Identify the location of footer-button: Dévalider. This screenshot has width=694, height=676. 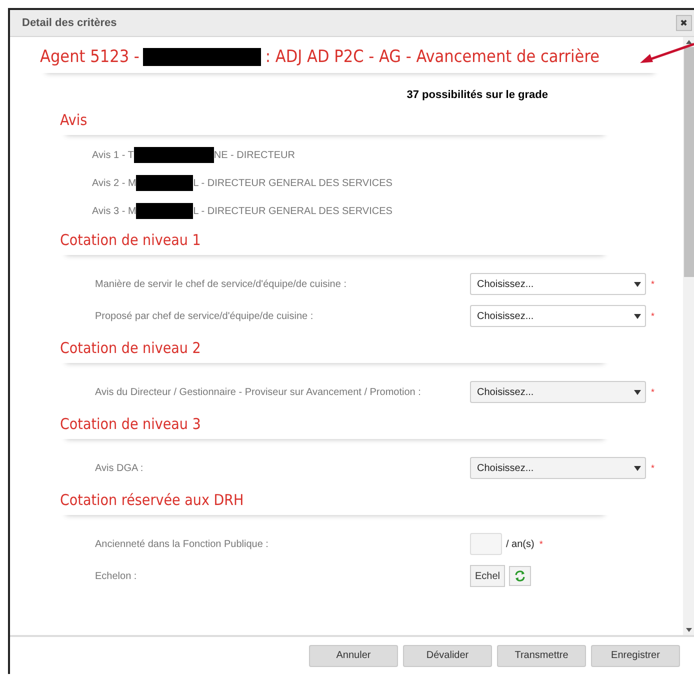
(447, 655).